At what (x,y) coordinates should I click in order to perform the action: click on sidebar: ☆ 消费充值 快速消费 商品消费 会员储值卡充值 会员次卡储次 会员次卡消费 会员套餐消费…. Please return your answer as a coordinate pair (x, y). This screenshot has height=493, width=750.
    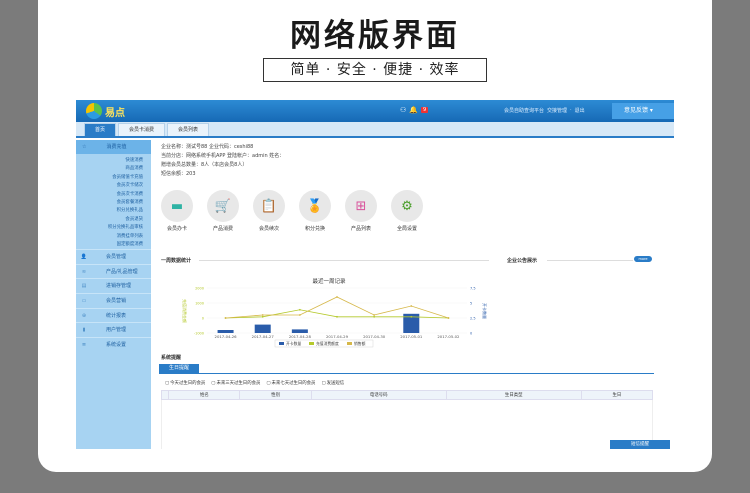
    Looking at the image, I should click on (113, 294).